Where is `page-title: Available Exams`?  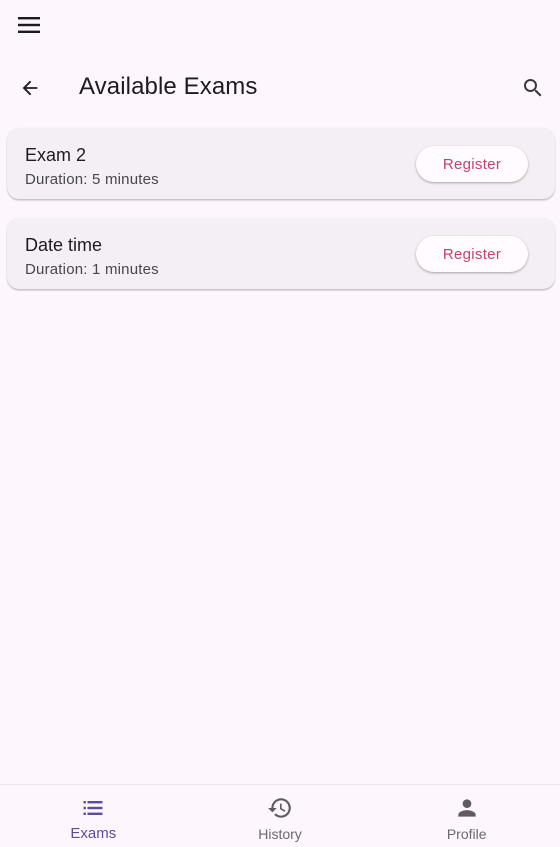 page-title: Available Exams is located at coordinates (168, 86).